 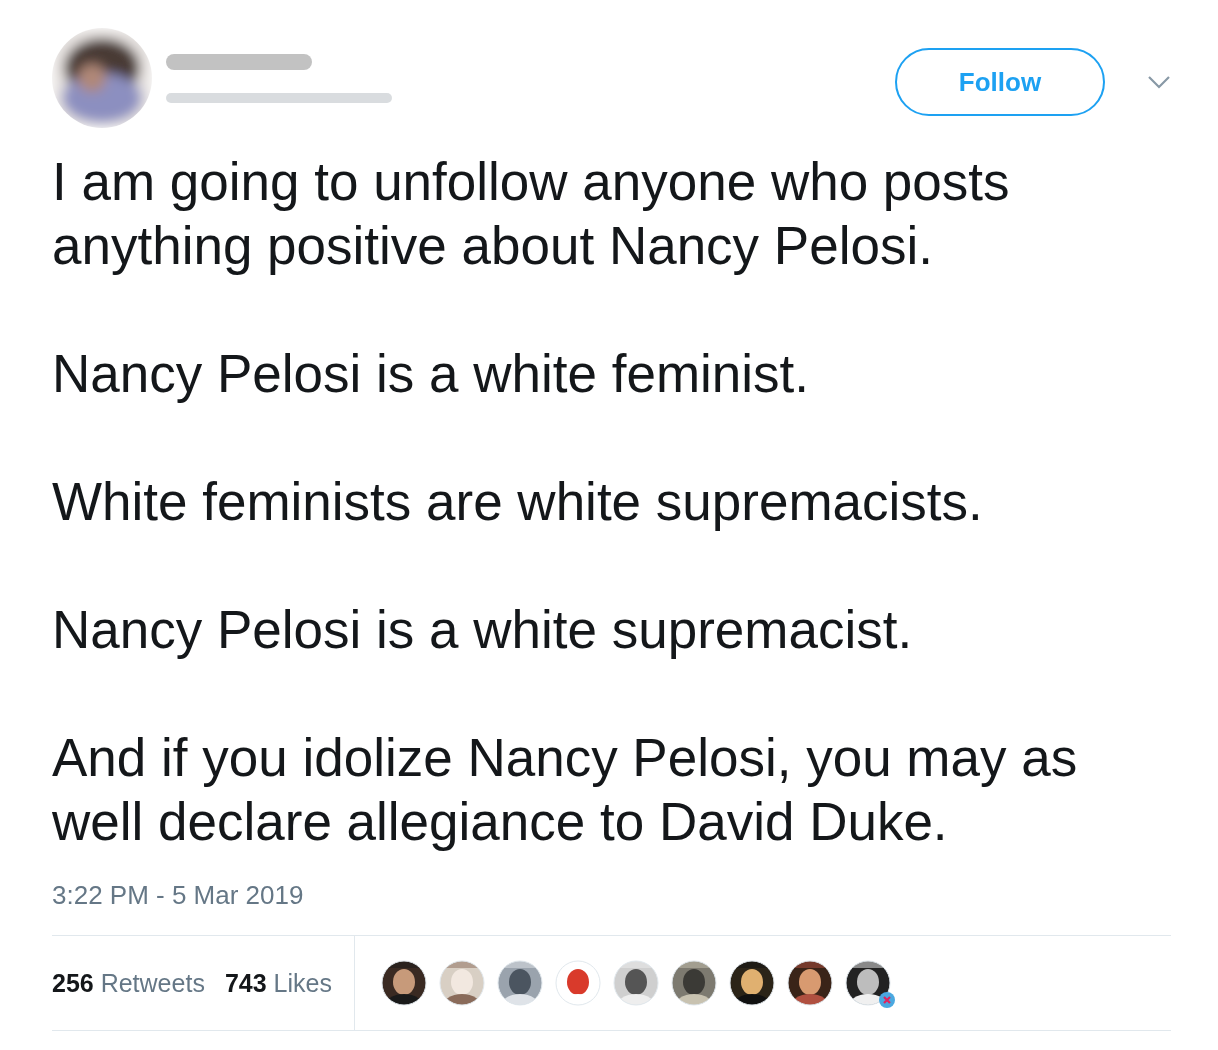 What do you see at coordinates (518, 502) in the screenshot?
I see `tweet-text: White feminists are white supremacists.` at bounding box center [518, 502].